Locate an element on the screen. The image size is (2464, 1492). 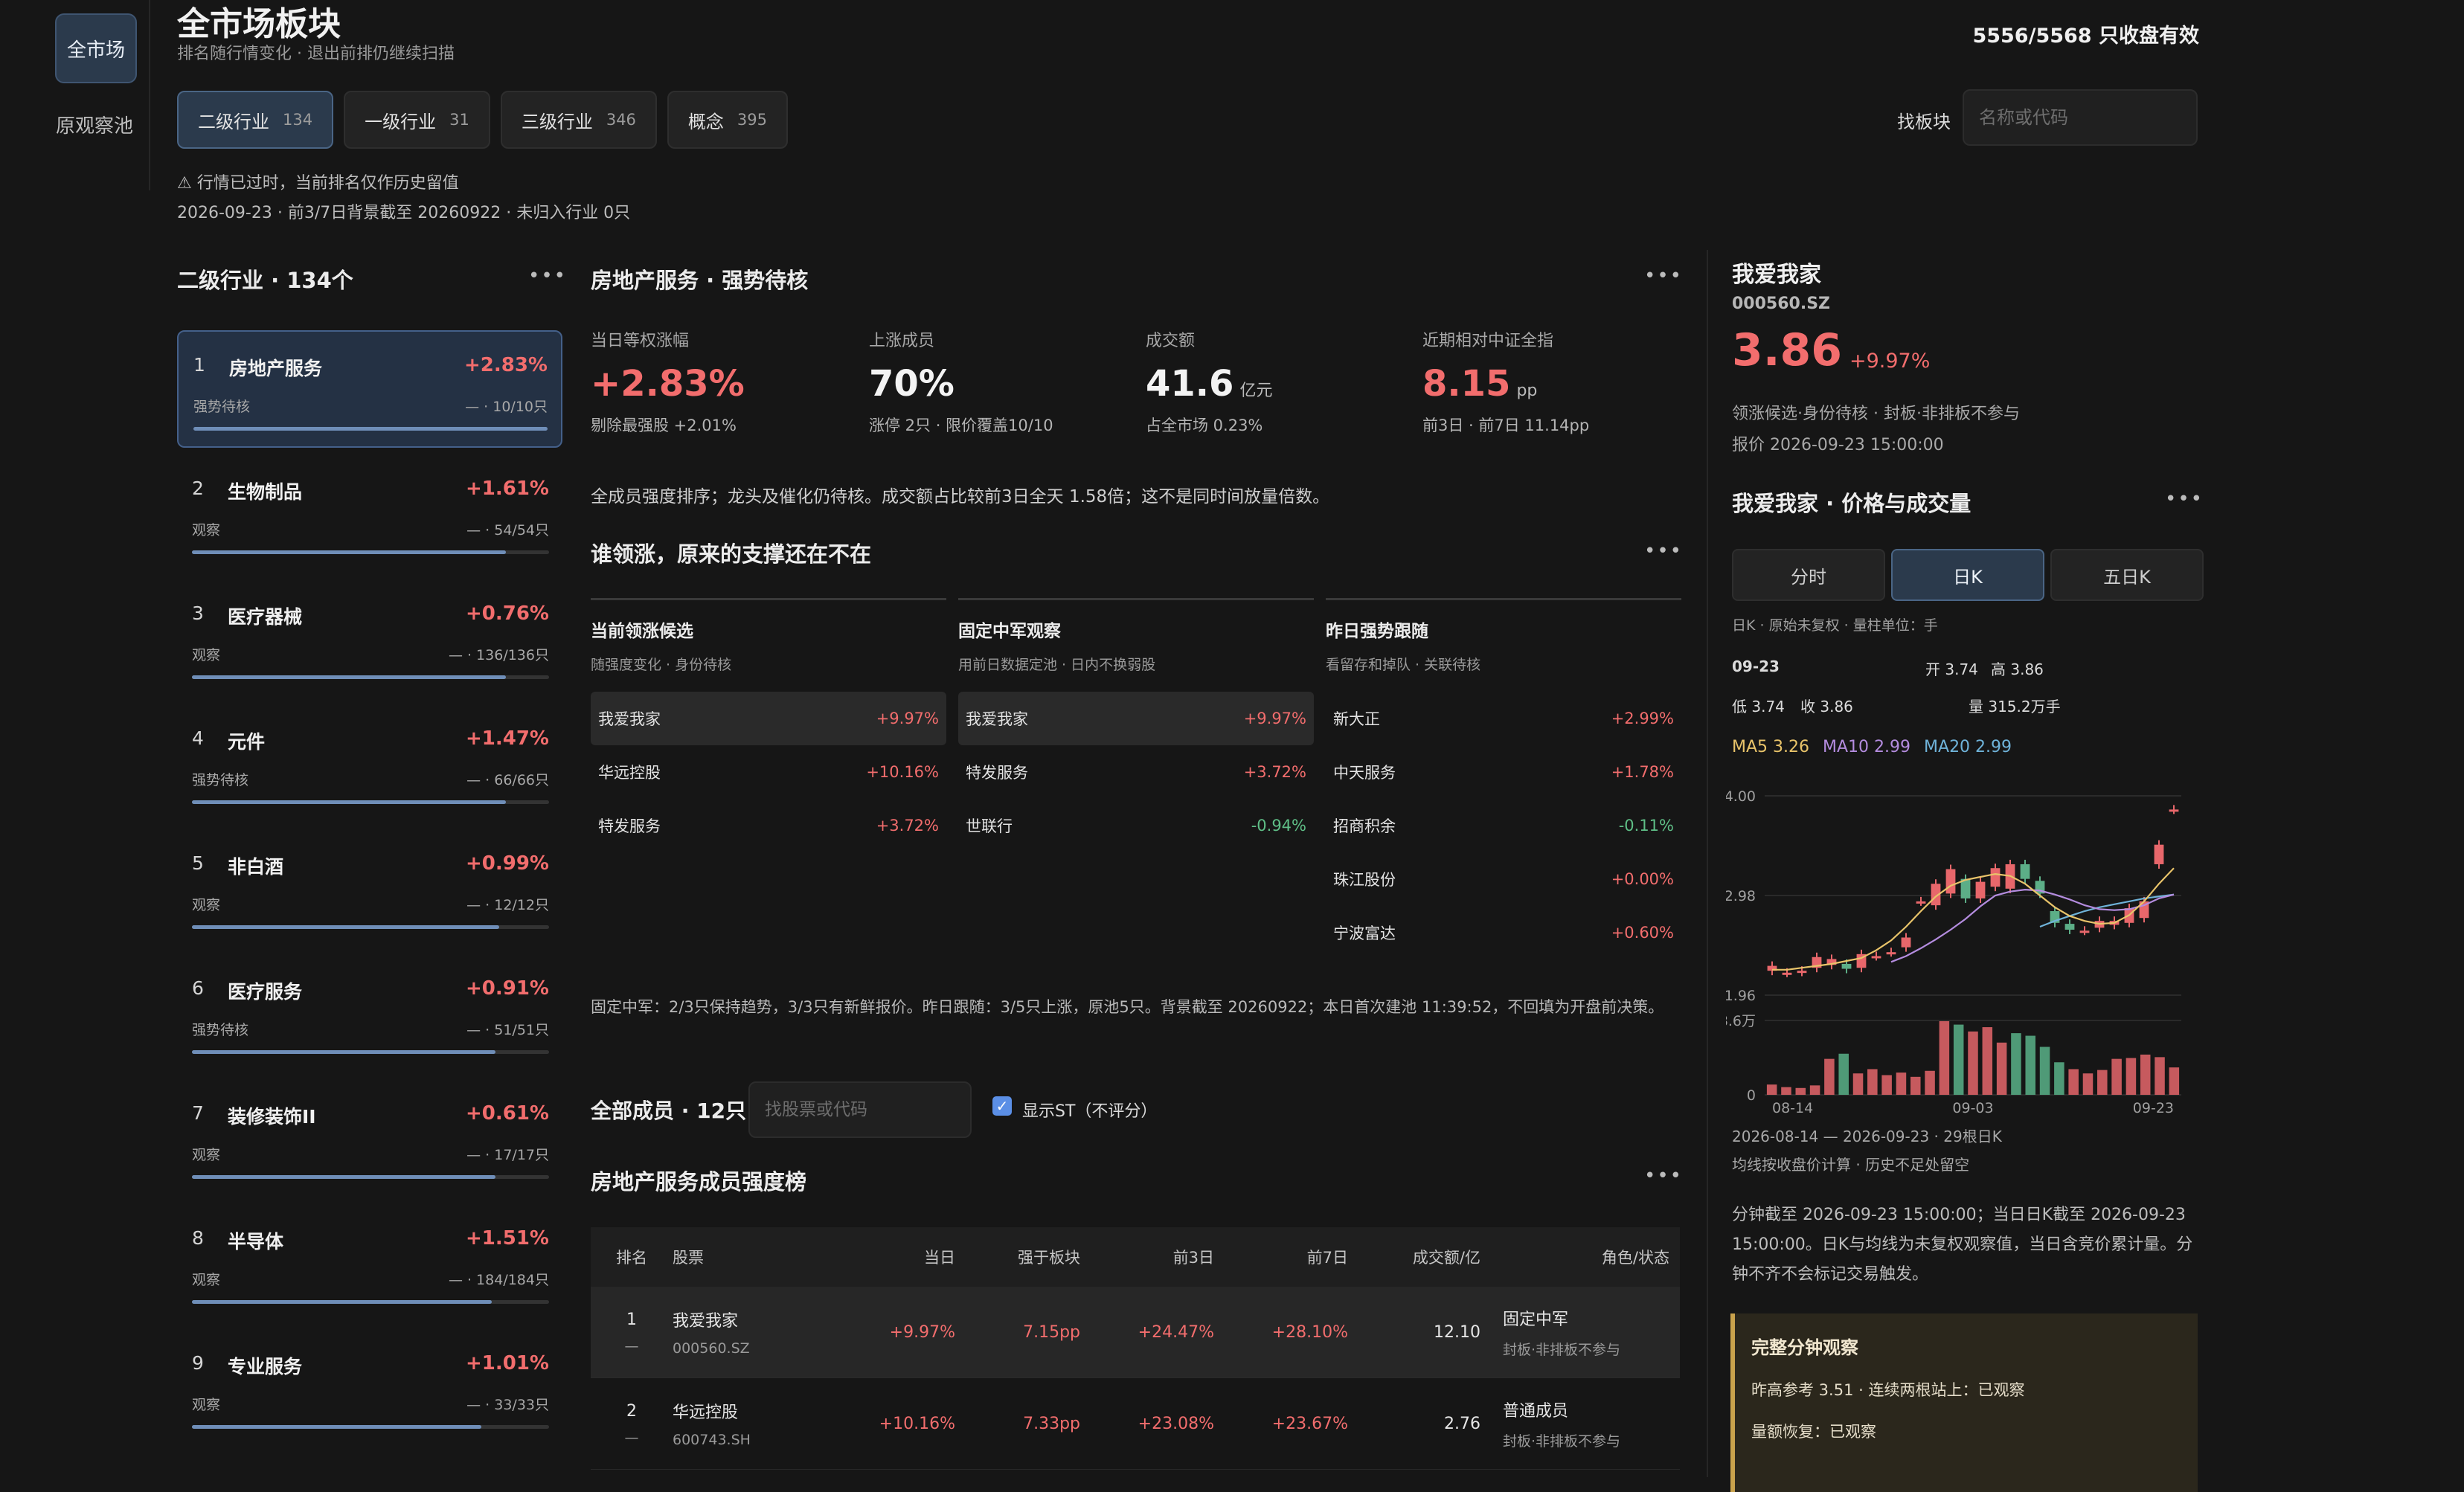
stale-warning: ⚠ 行情已过时，当前排名仅作历史留值 is located at coordinates (318, 183).